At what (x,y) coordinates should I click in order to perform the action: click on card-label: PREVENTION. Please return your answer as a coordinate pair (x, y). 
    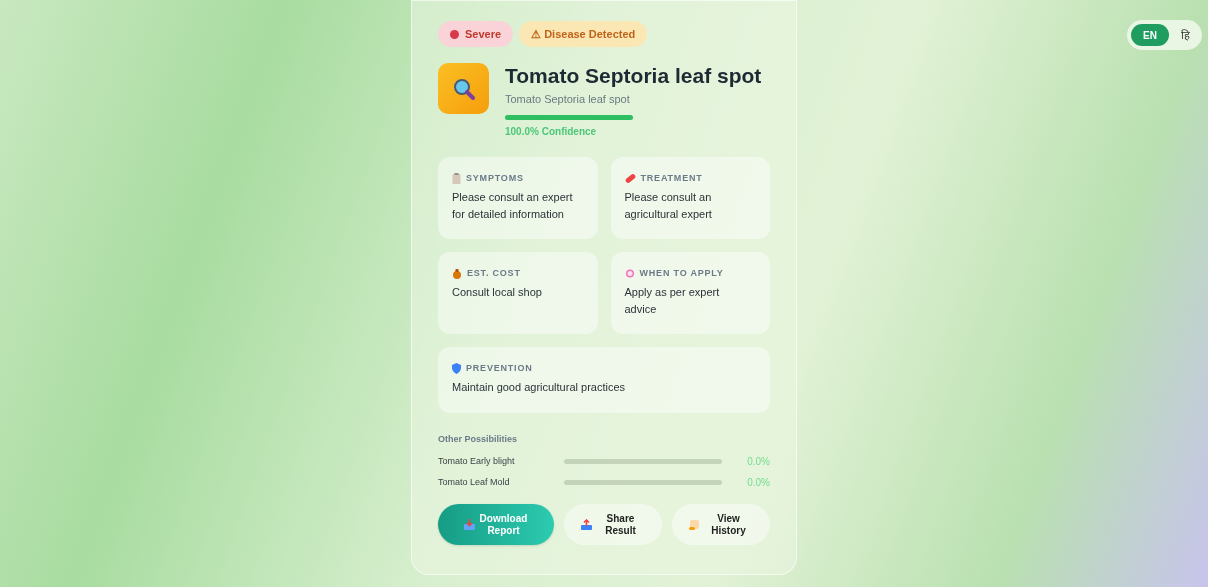
    Looking at the image, I should click on (499, 368).